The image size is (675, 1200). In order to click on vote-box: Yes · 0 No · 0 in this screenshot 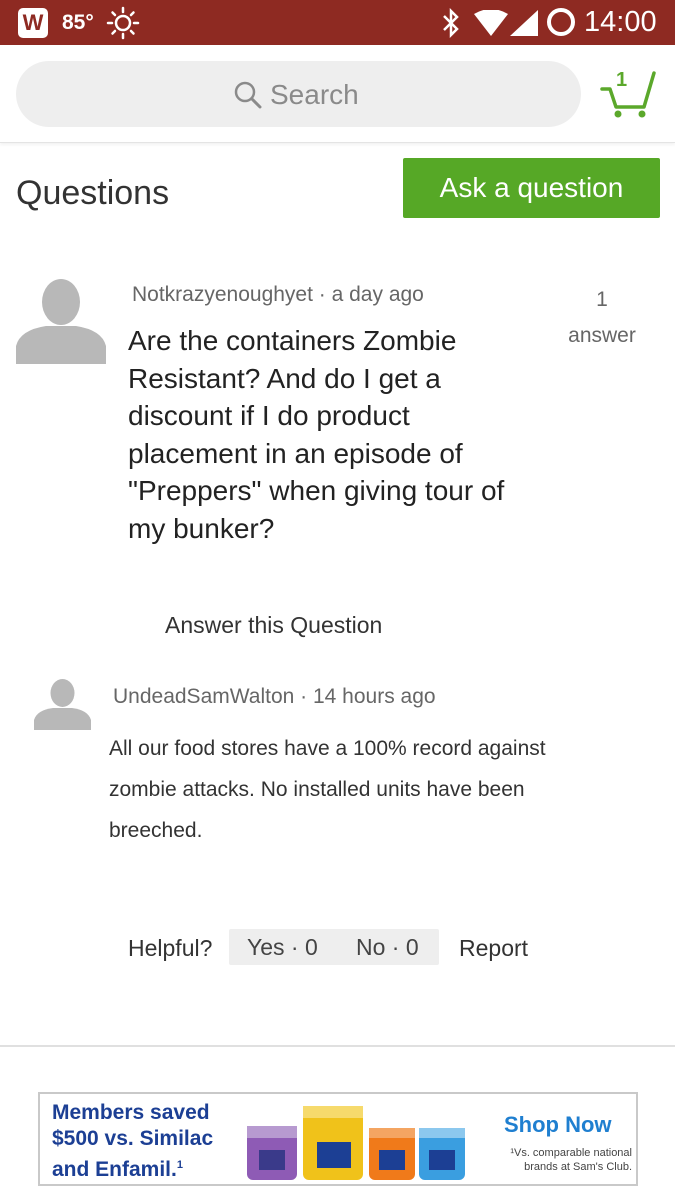, I will do `click(334, 947)`.